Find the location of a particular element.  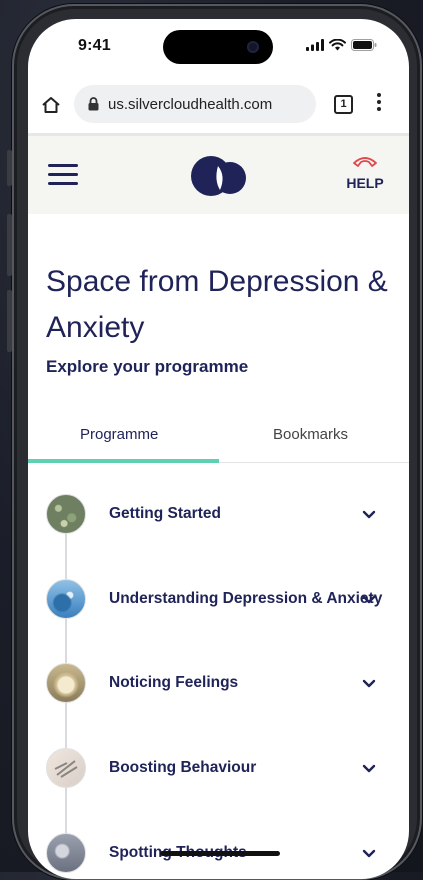

browser-toolbar: us.silvercloudhealth.com 1 is located at coordinates (218, 106).